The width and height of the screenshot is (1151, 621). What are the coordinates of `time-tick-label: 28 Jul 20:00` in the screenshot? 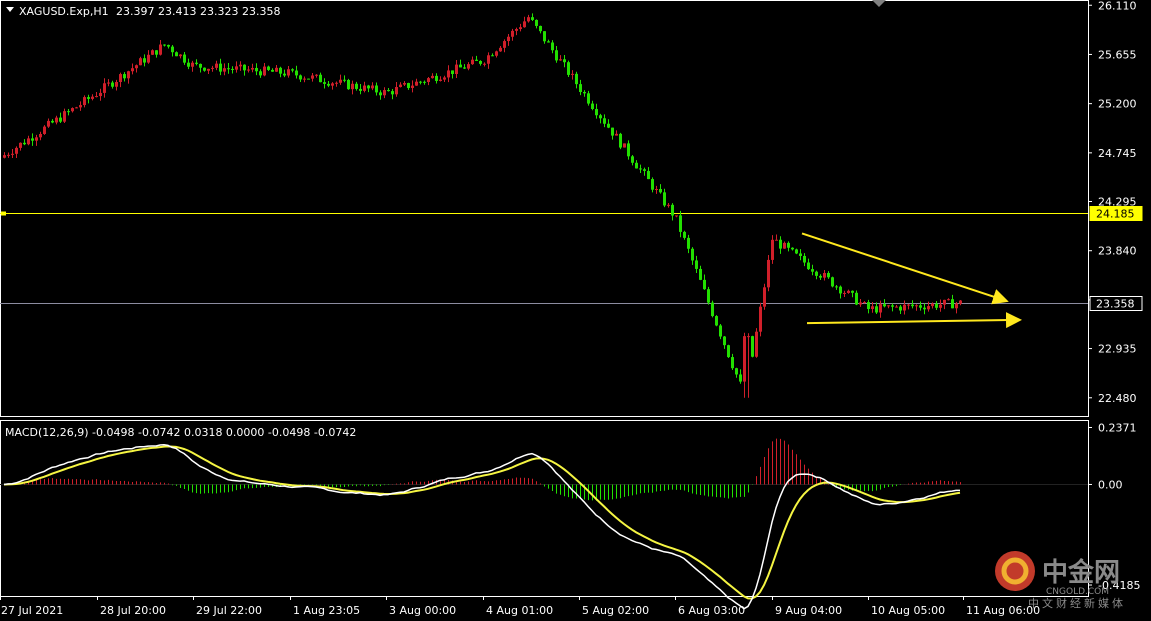 It's located at (133, 610).